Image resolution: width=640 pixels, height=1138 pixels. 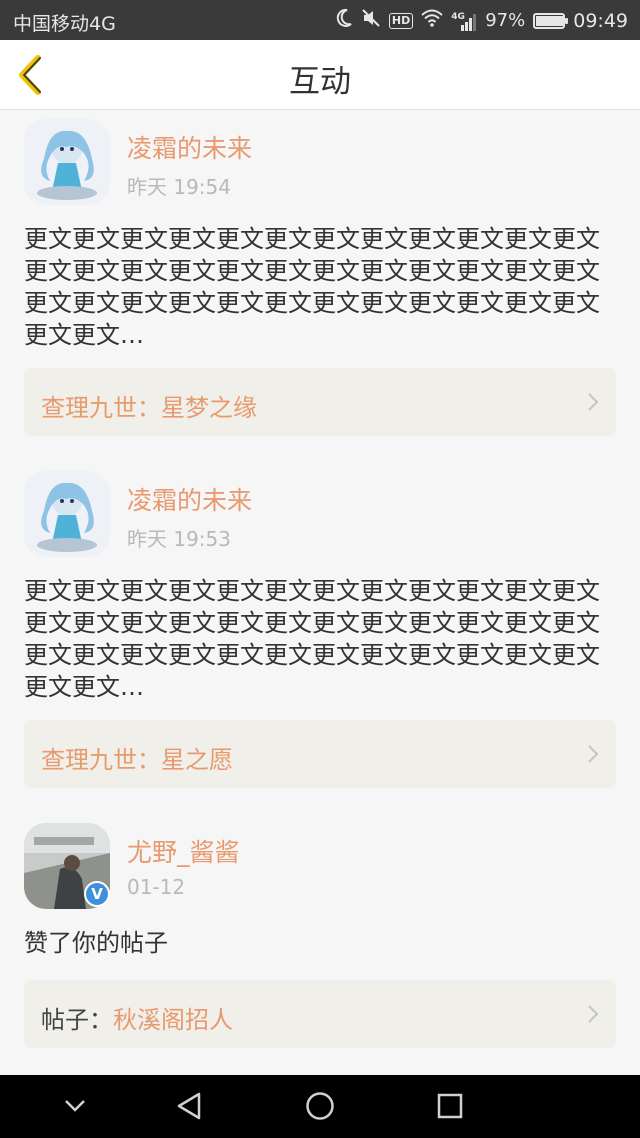 What do you see at coordinates (371, 21) in the screenshot?
I see `mute-icon` at bounding box center [371, 21].